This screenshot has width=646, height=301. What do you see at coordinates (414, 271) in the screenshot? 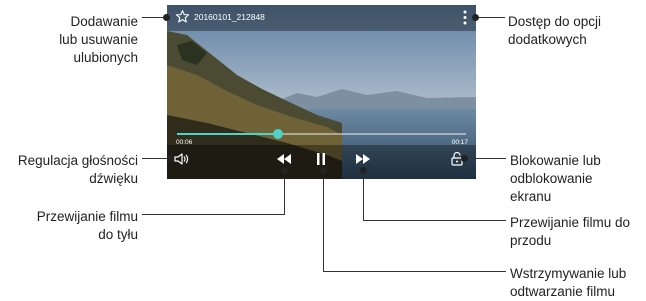
I see `leader-pause-h` at bounding box center [414, 271].